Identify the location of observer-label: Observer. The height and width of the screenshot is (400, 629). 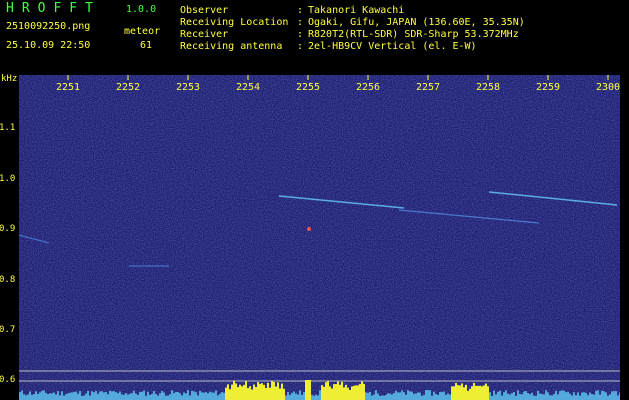
(204, 10).